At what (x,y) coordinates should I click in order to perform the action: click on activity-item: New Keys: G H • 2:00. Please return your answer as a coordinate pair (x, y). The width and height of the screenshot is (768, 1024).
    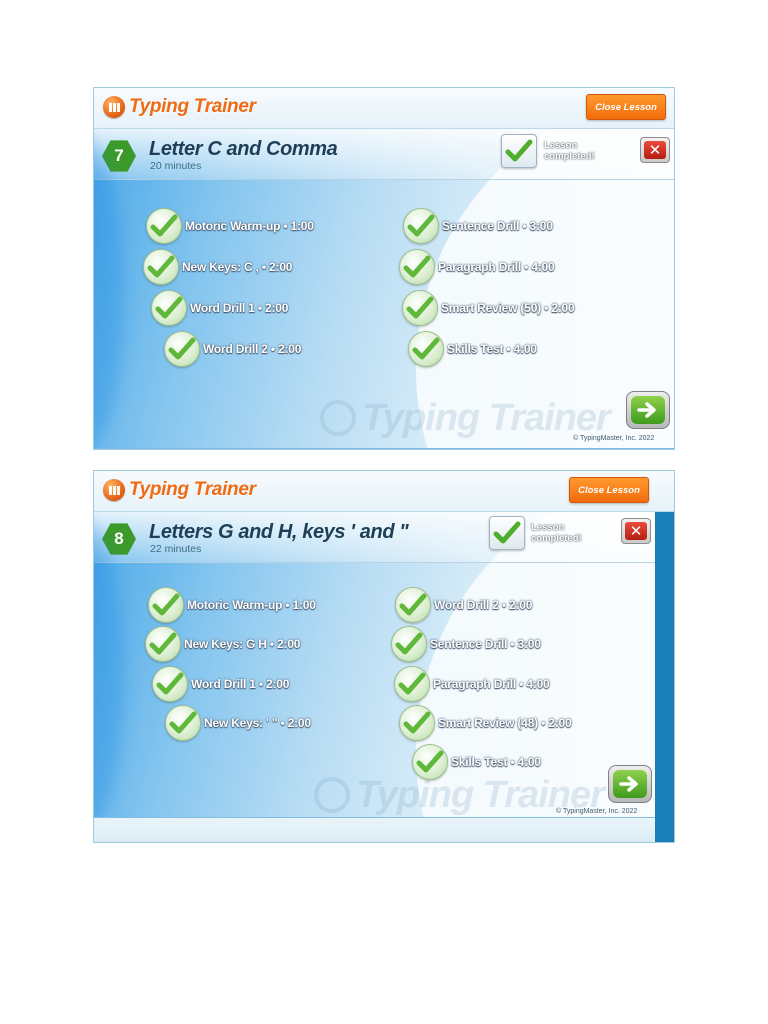
    Looking at the image, I should click on (223, 644).